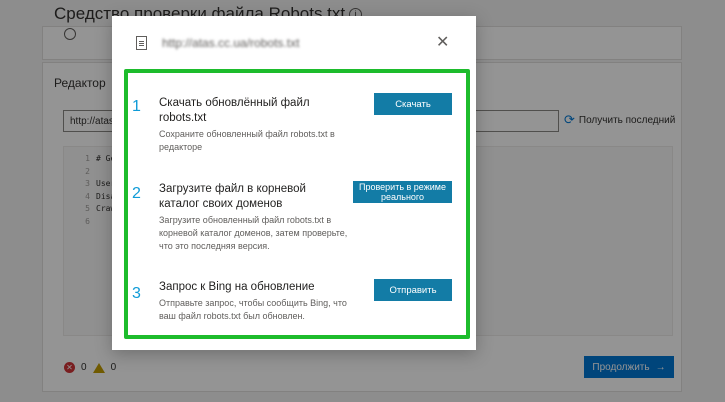 This screenshot has height=402, width=725. I want to click on document-icon, so click(141, 43).